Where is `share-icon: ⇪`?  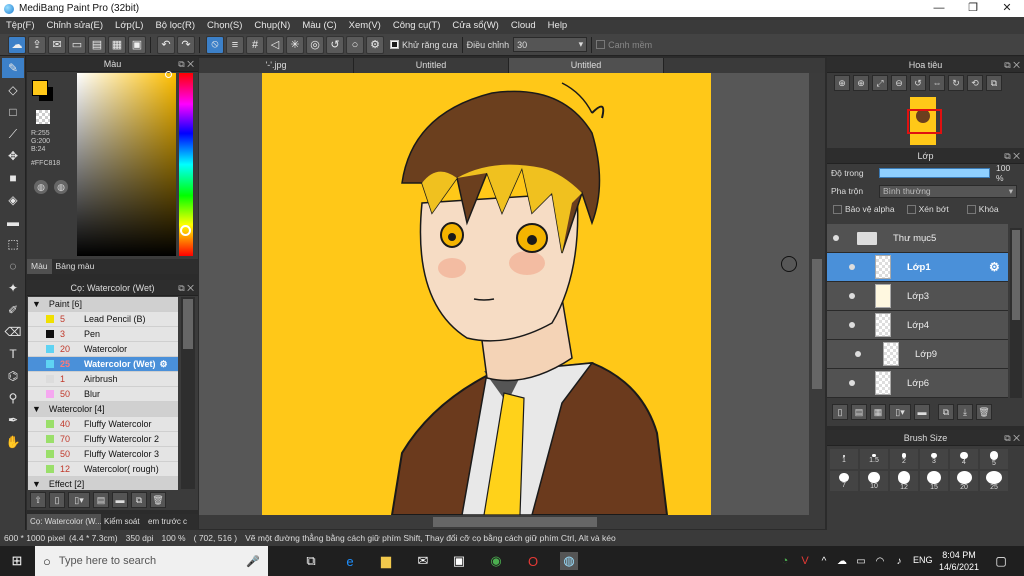
share-icon: ⇪ is located at coordinates (37, 44).